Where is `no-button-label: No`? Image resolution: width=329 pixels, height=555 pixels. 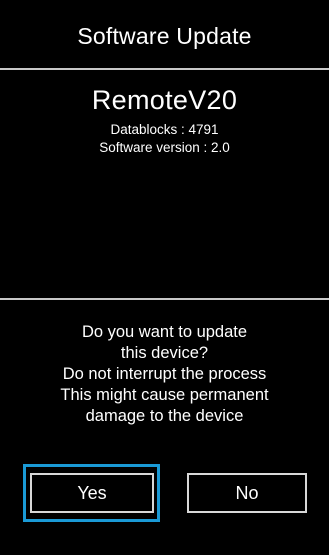
no-button-label: No is located at coordinates (247, 492).